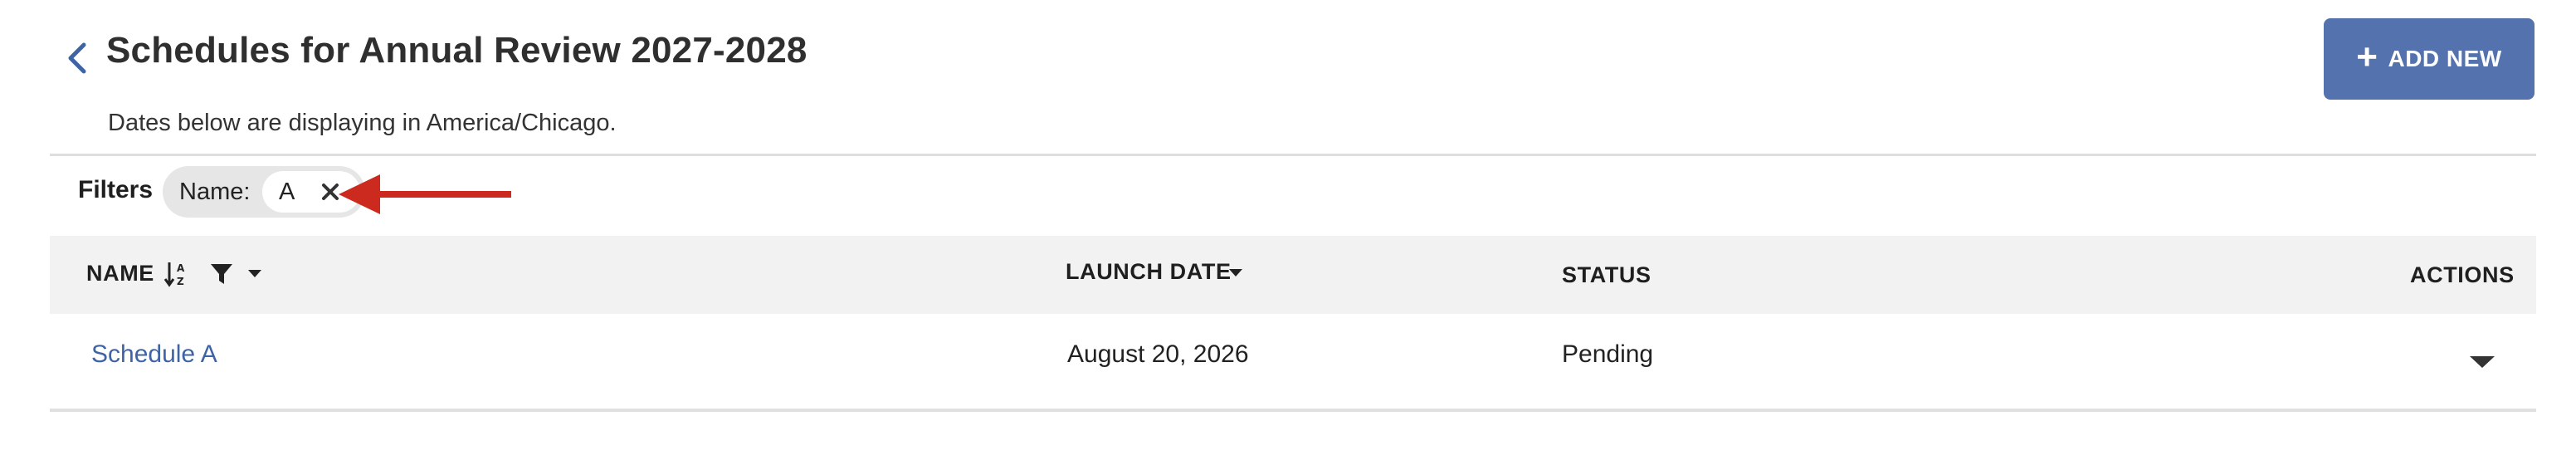  I want to click on filter-chip-value: A, so click(287, 192).